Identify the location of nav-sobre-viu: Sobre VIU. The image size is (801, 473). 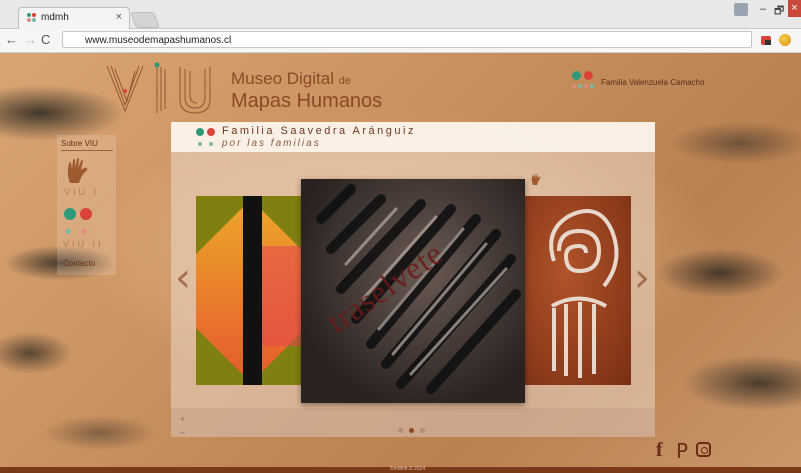
(79, 143).